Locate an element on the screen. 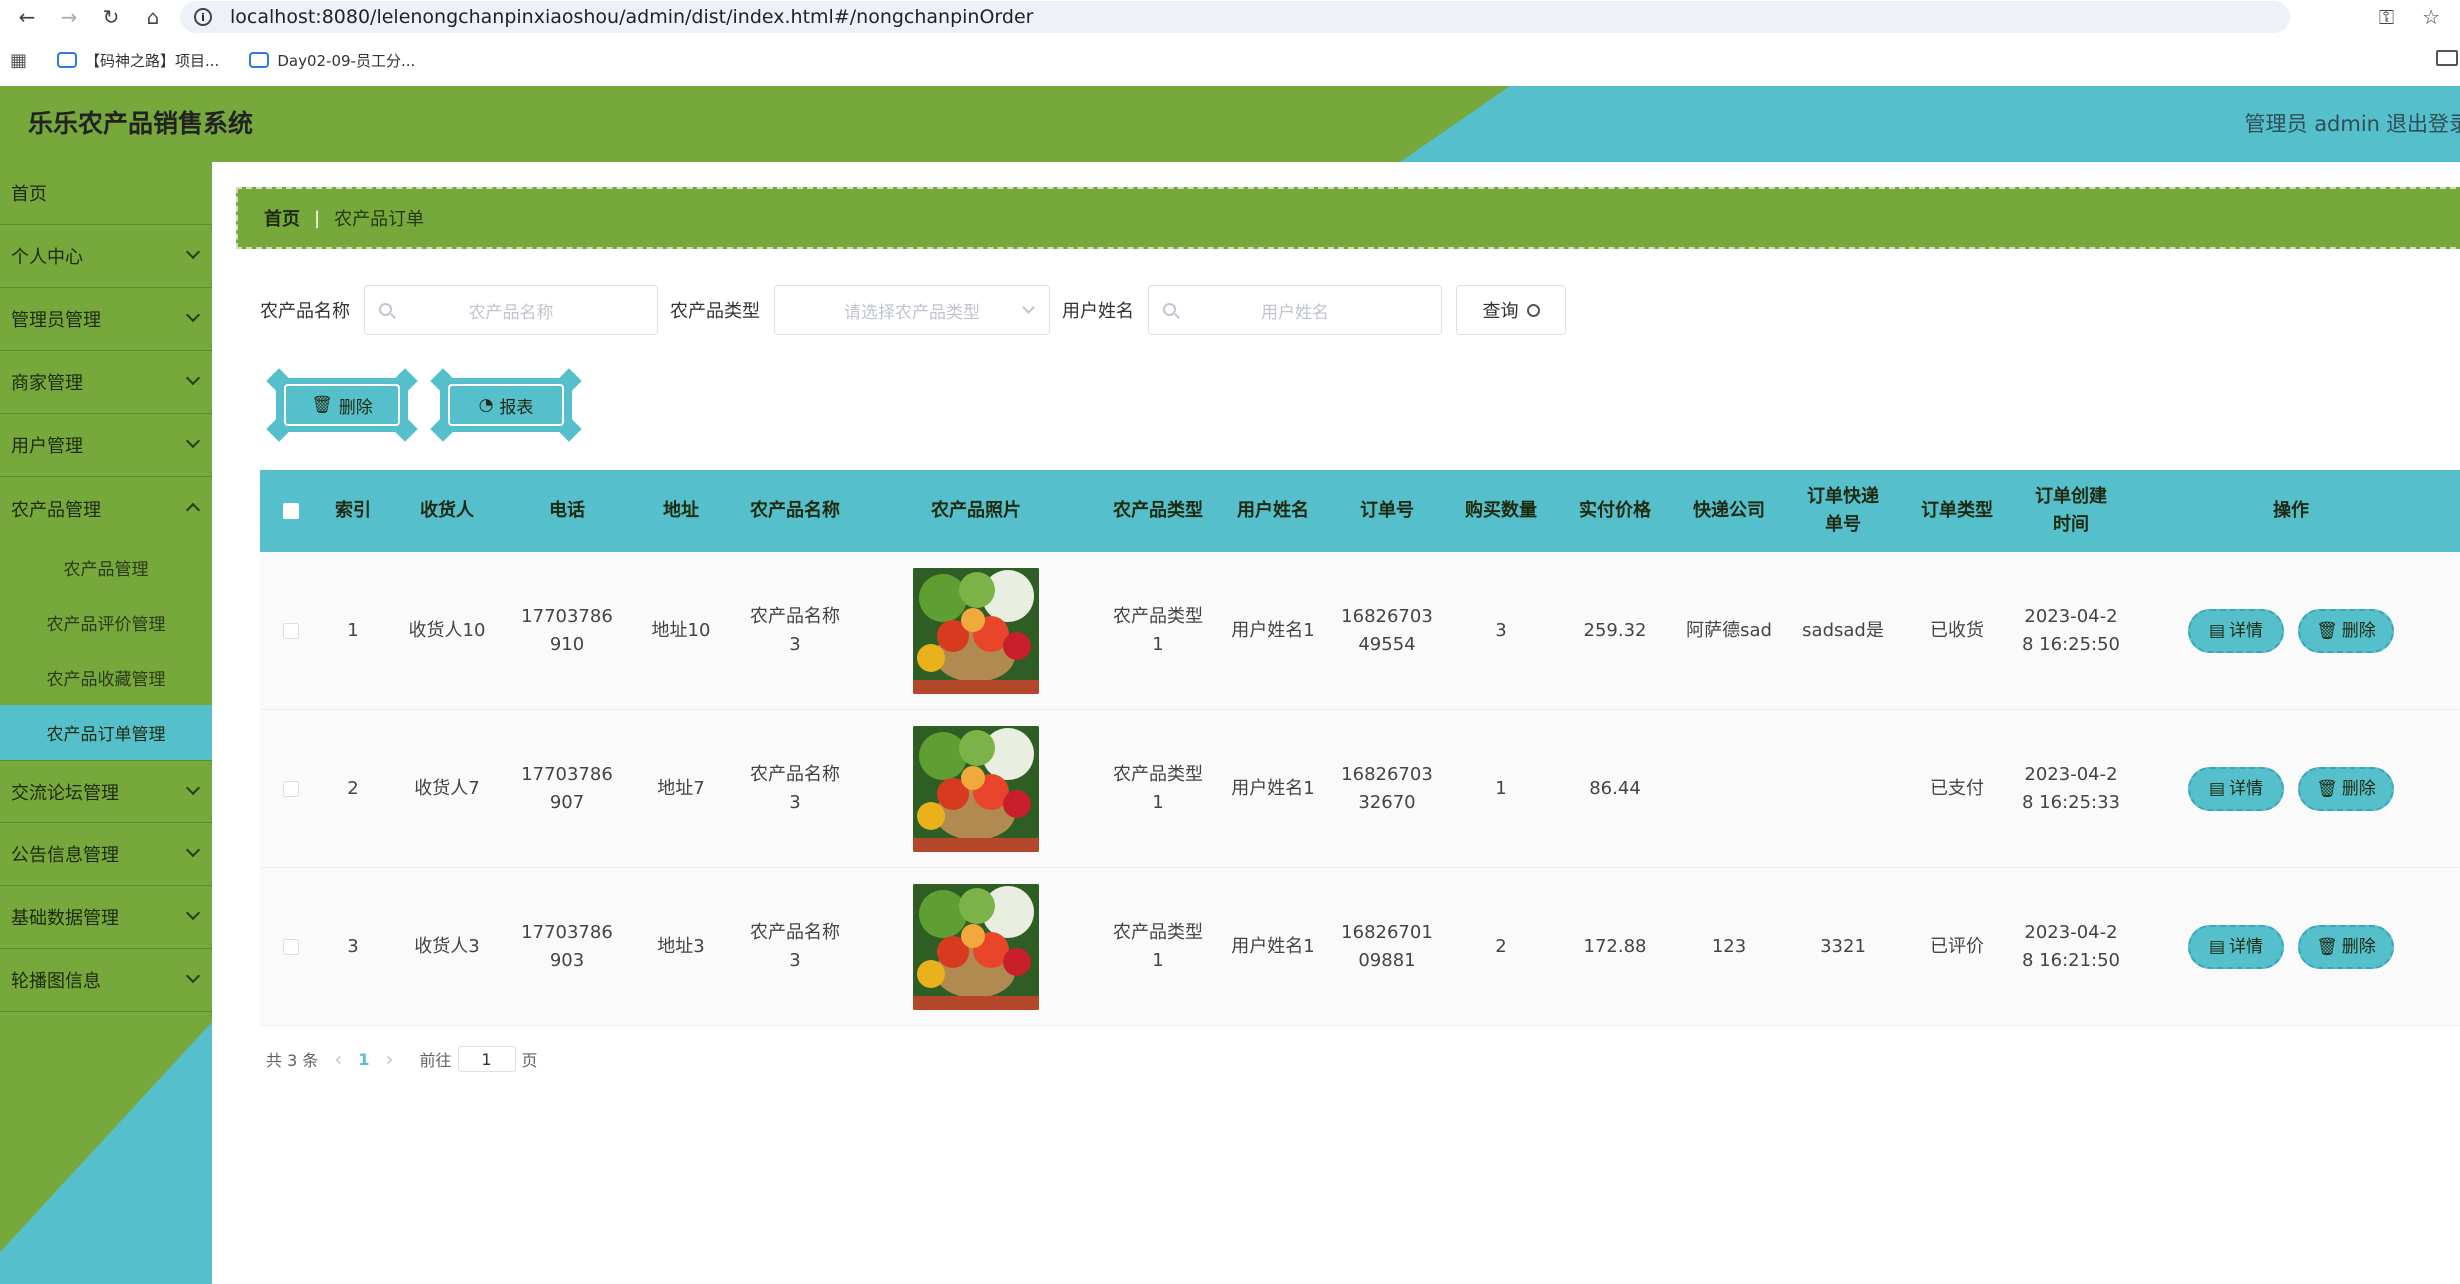 The width and height of the screenshot is (2460, 1284). forward-icon: → is located at coordinates (69, 17).